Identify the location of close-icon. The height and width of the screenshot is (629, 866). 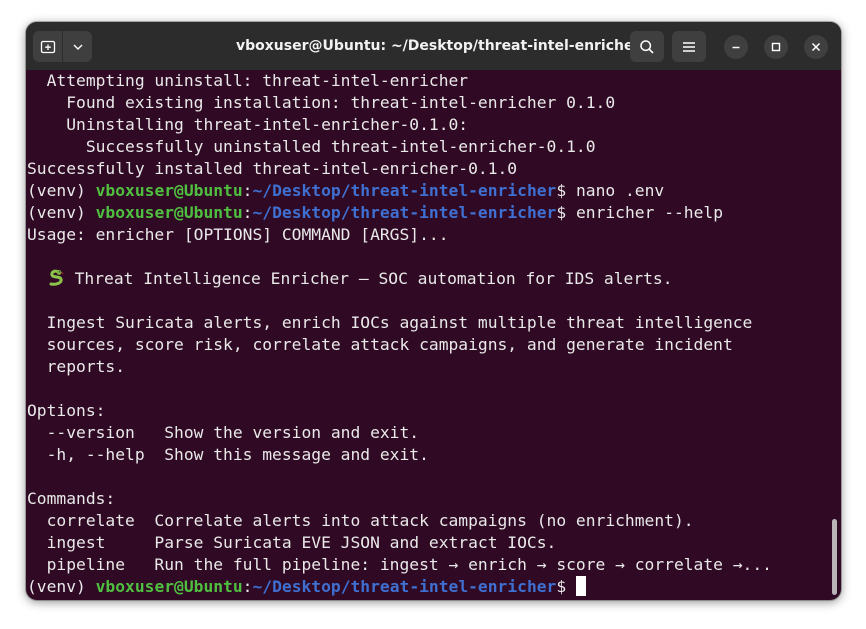
(816, 47).